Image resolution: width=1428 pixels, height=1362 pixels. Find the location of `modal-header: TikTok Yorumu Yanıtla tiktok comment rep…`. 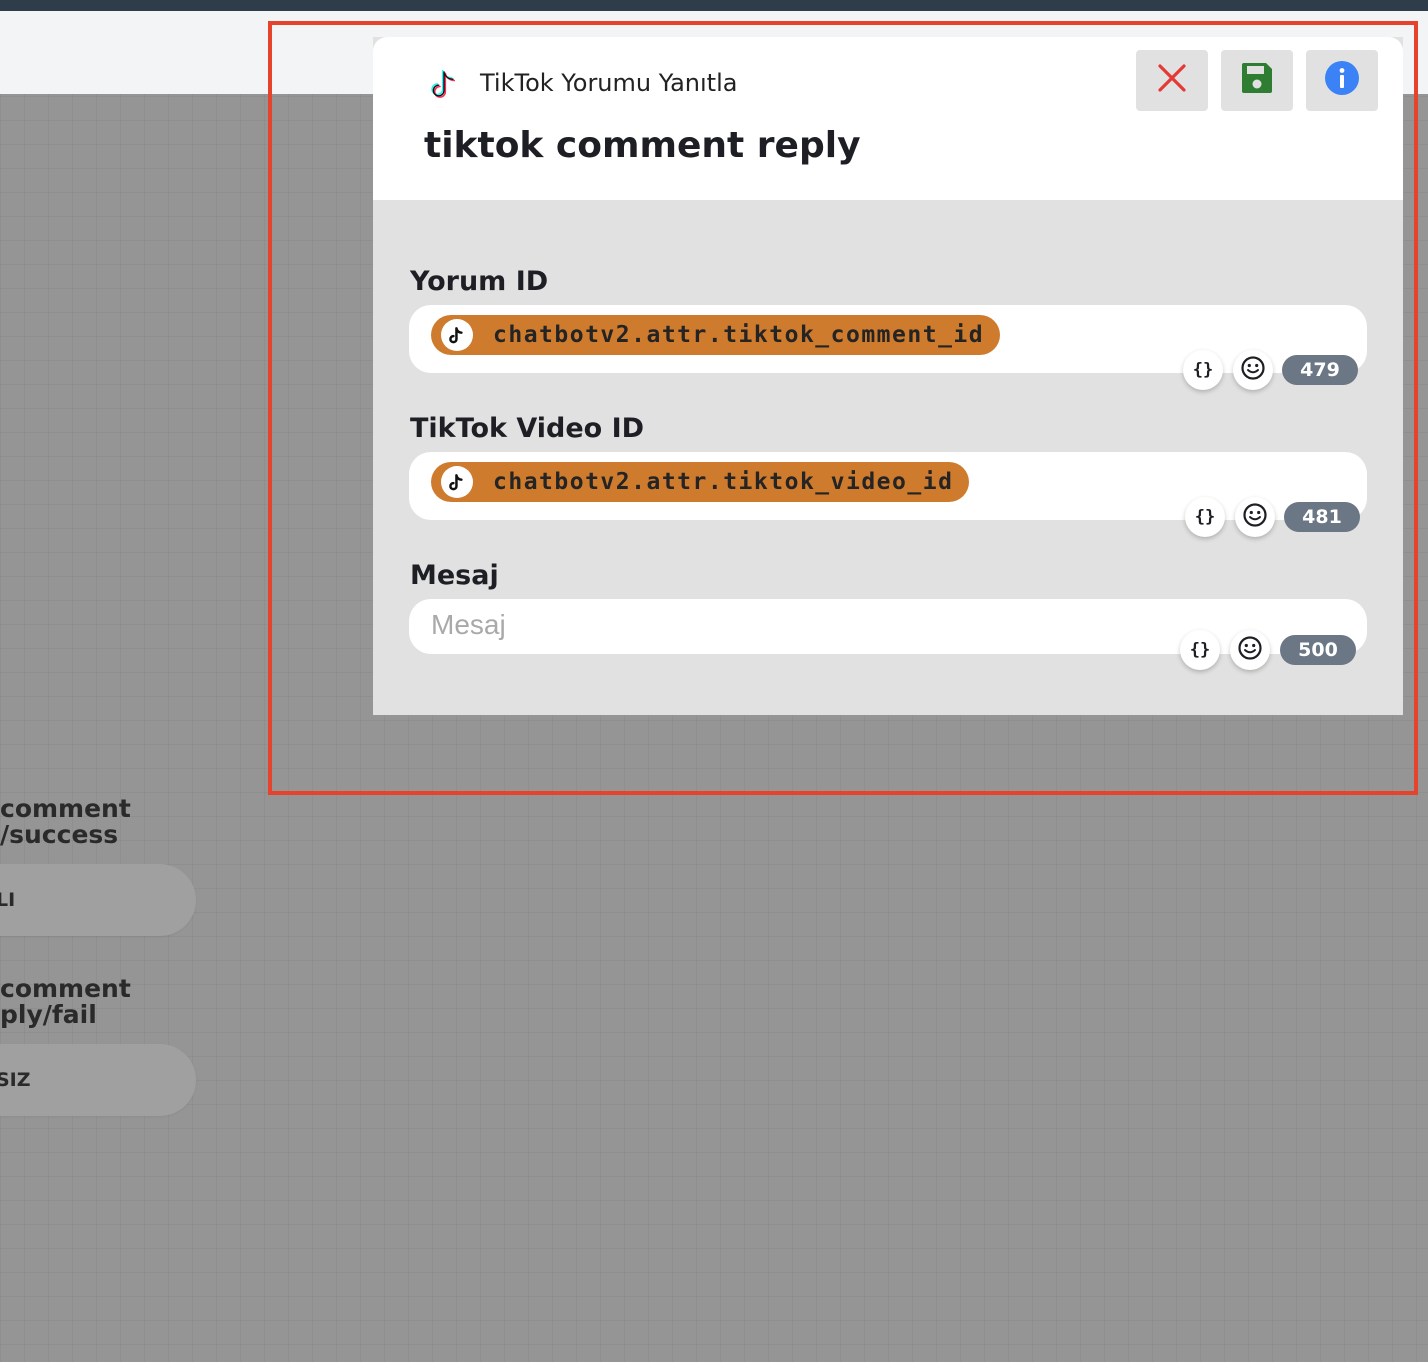

modal-header: TikTok Yorumu Yanıtla tiktok comment rep… is located at coordinates (888, 118).